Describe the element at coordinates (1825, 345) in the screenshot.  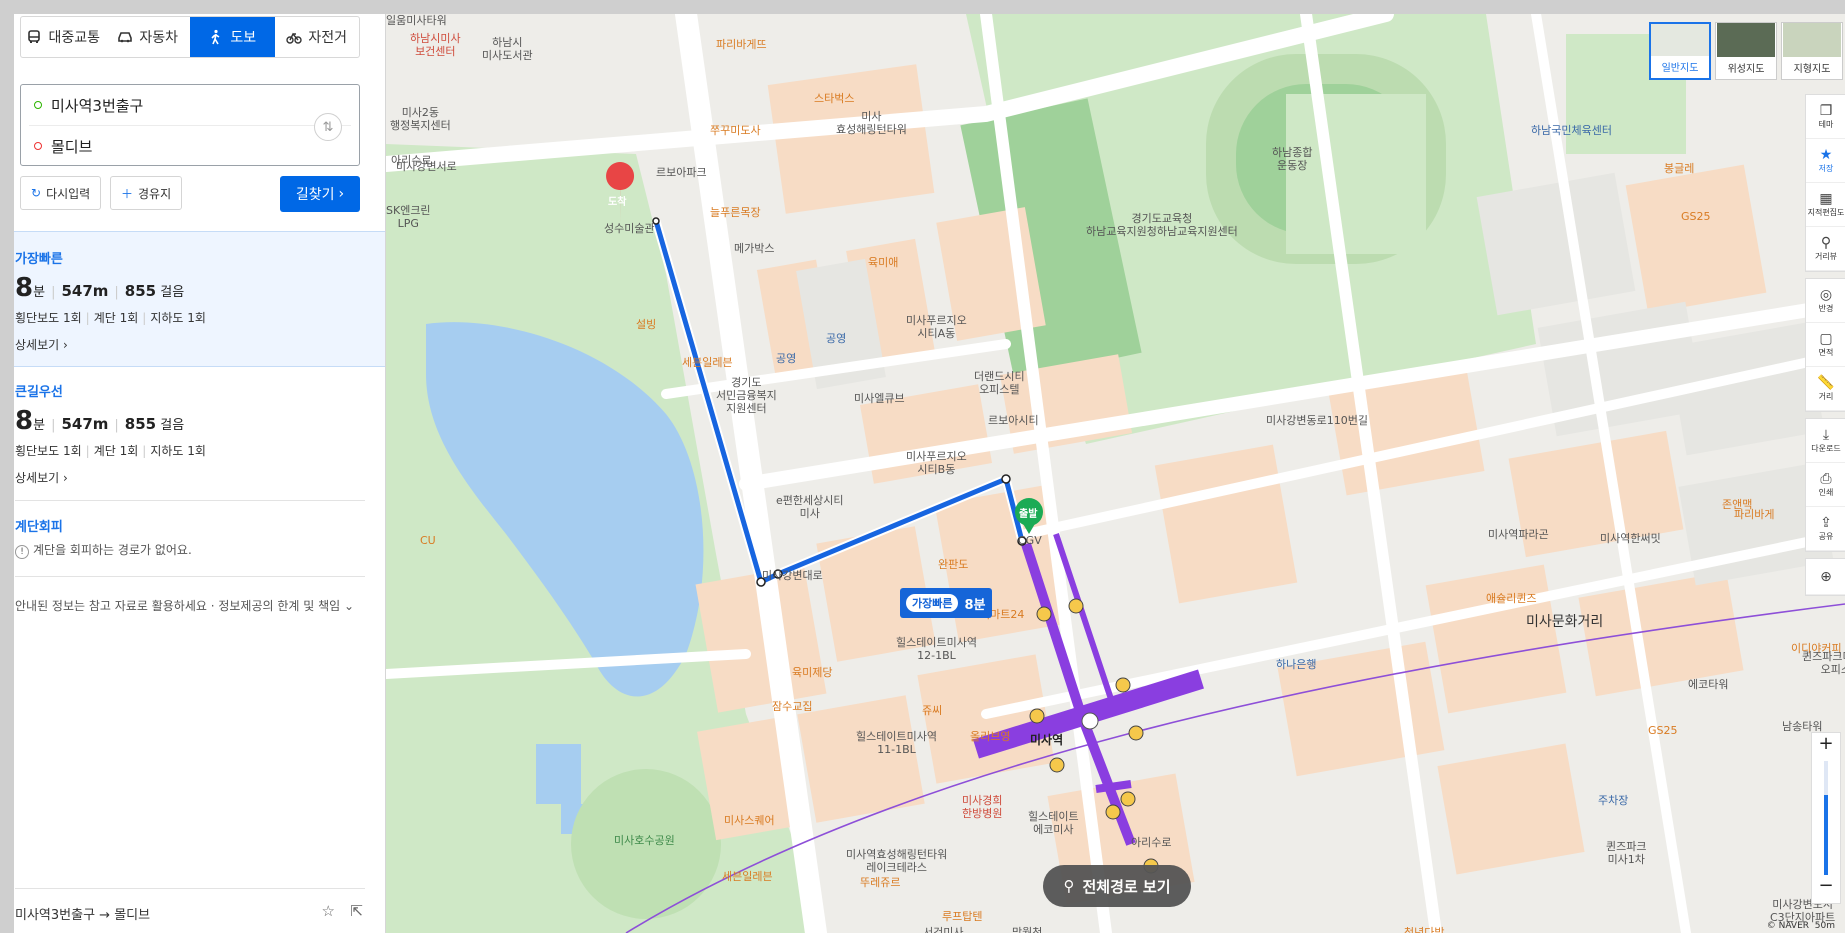
I see `area-button: ▢ 면적` at that location.